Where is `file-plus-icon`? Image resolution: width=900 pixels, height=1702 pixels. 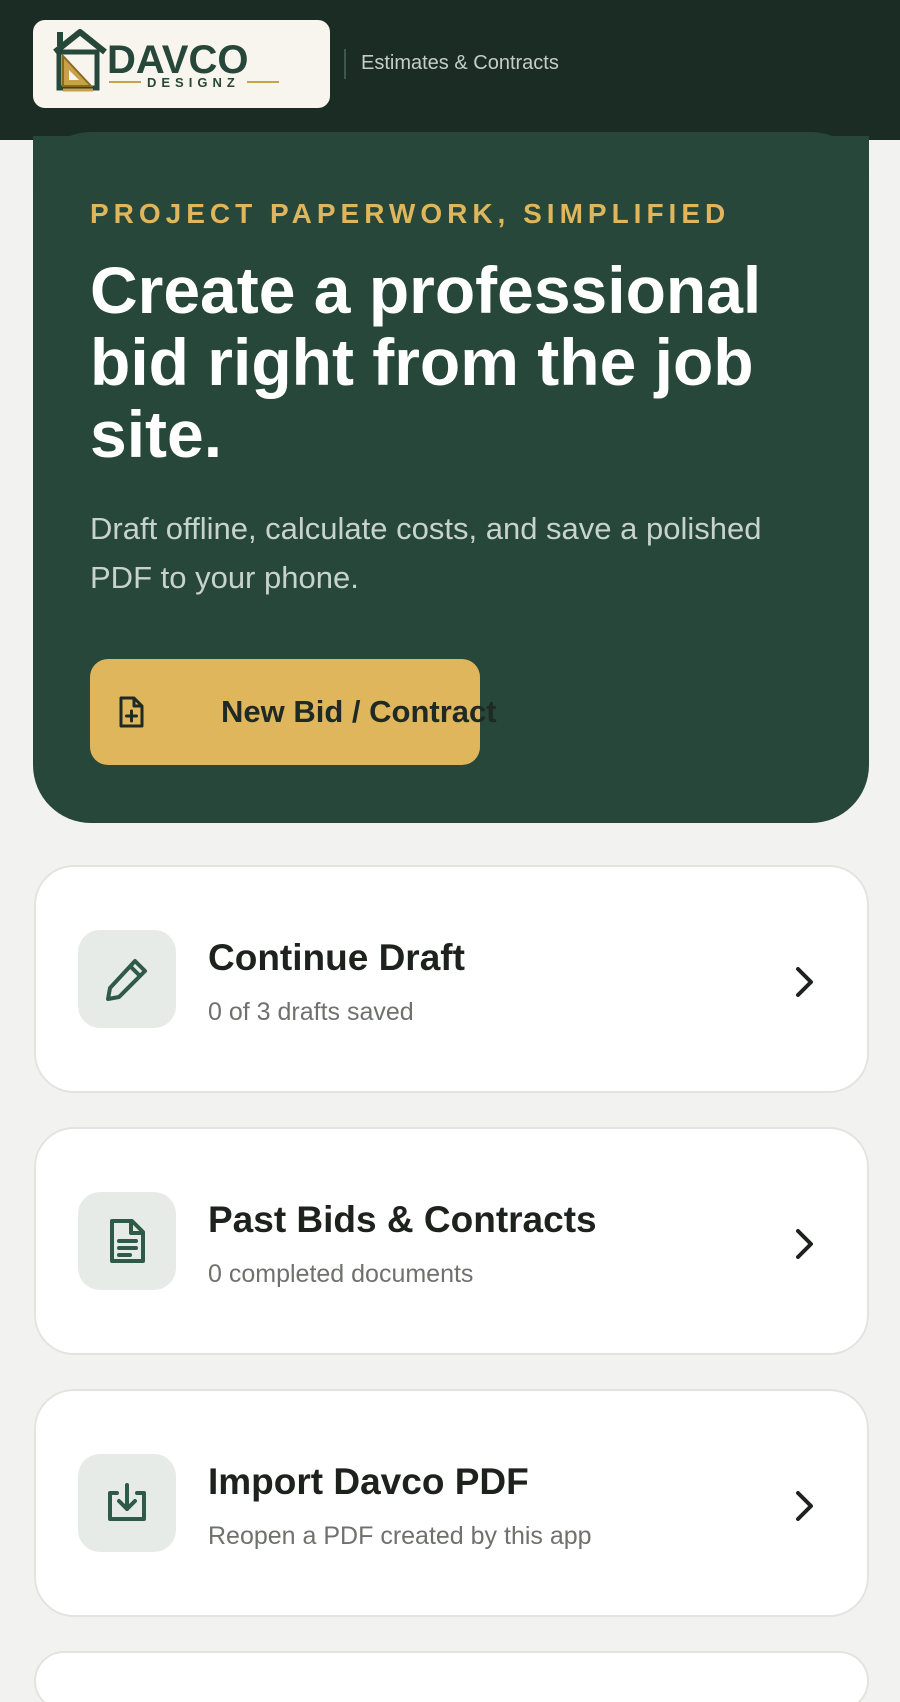
file-plus-icon is located at coordinates (132, 713).